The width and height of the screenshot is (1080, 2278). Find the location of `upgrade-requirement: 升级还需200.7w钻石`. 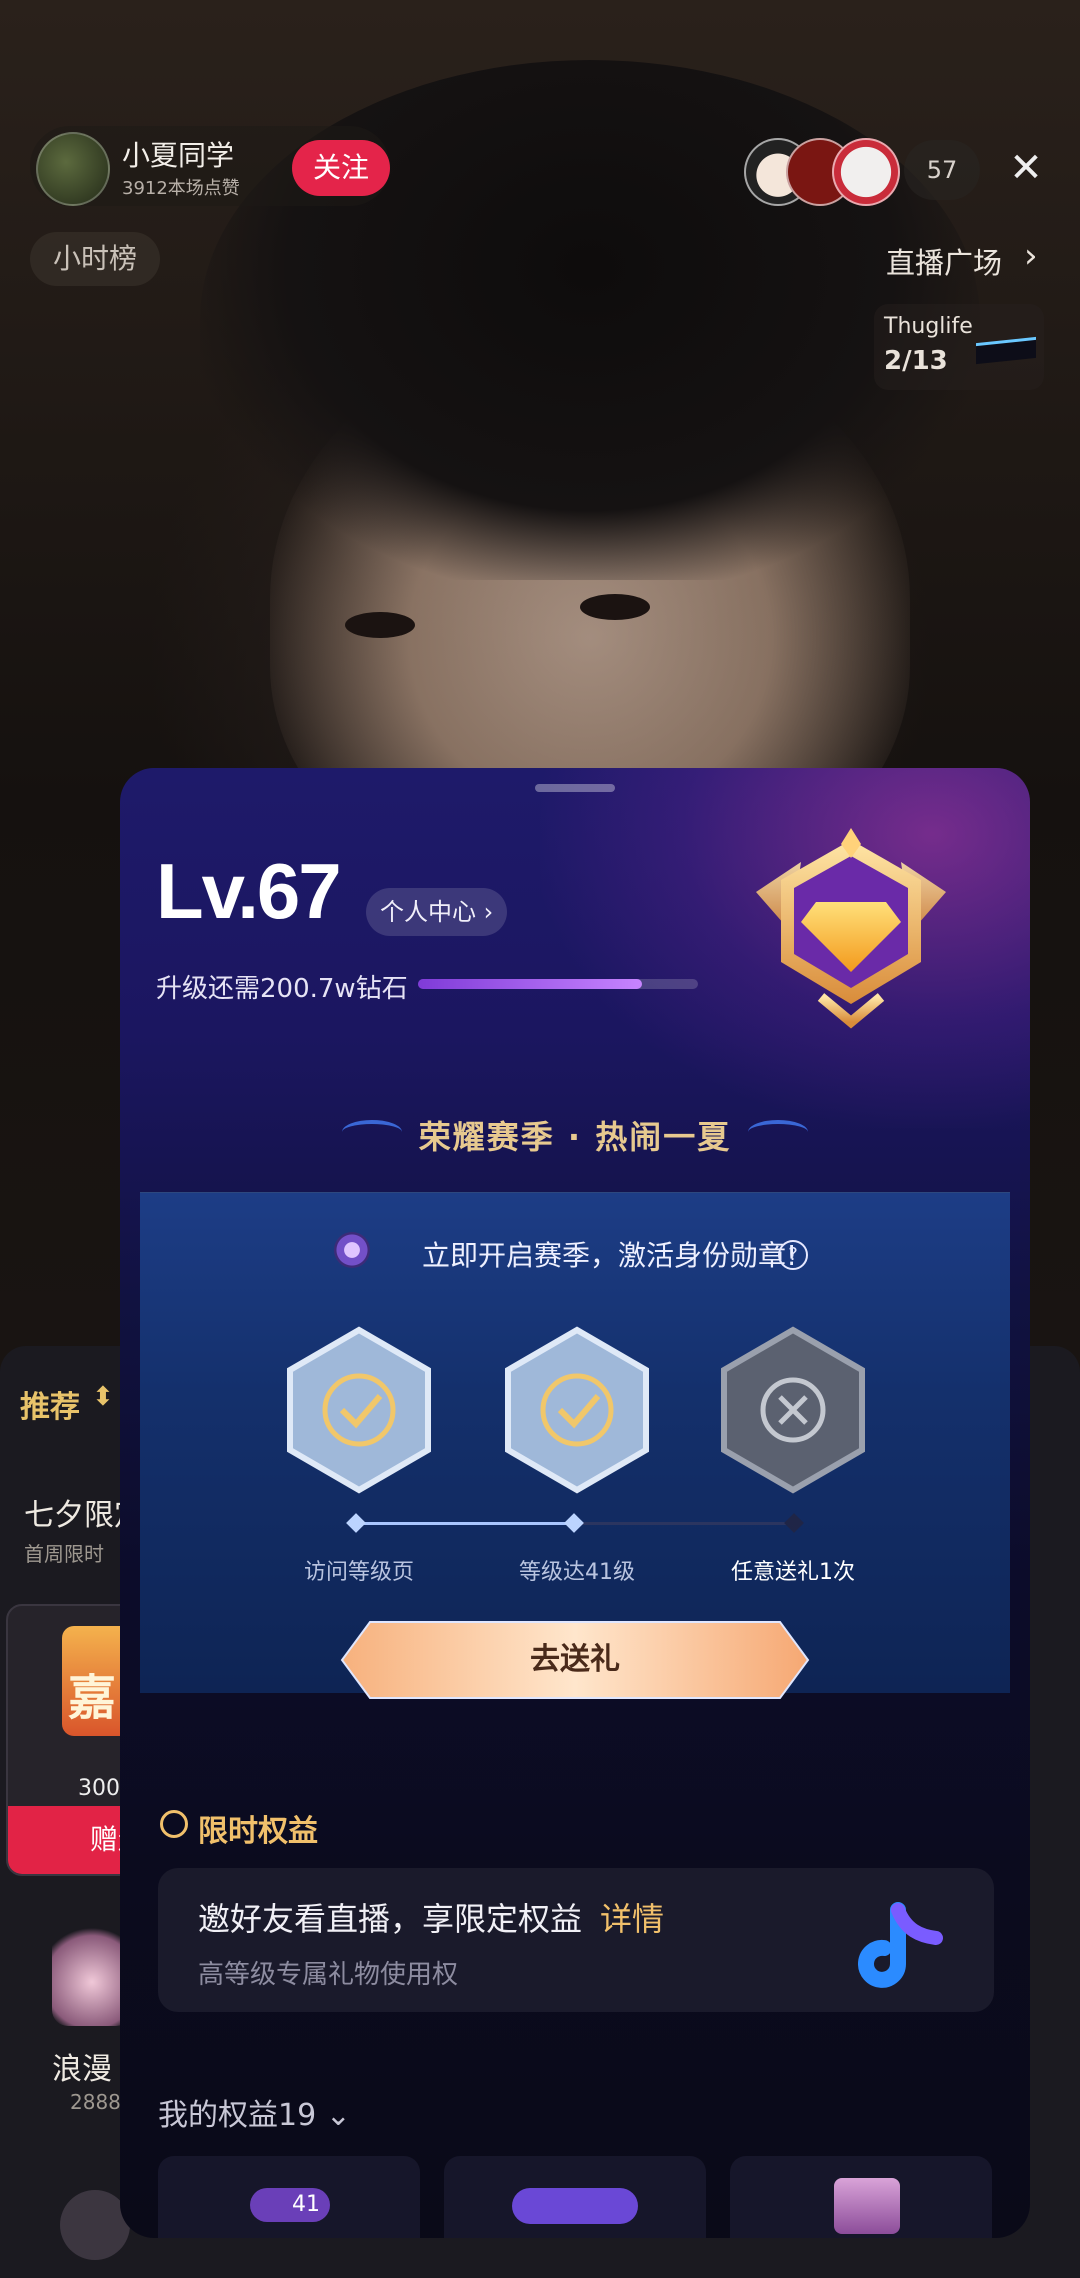

upgrade-requirement: 升级还需200.7w钻石 is located at coordinates (282, 989).